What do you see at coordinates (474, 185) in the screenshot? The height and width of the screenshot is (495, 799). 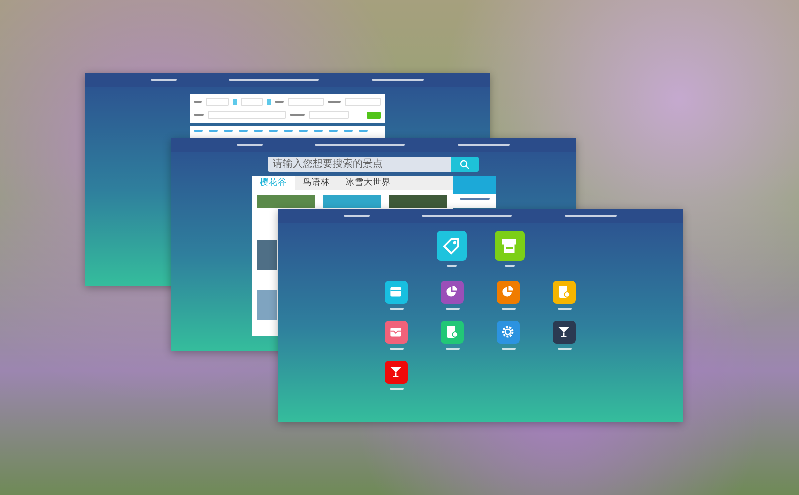 I see `logo-icon` at bounding box center [474, 185].